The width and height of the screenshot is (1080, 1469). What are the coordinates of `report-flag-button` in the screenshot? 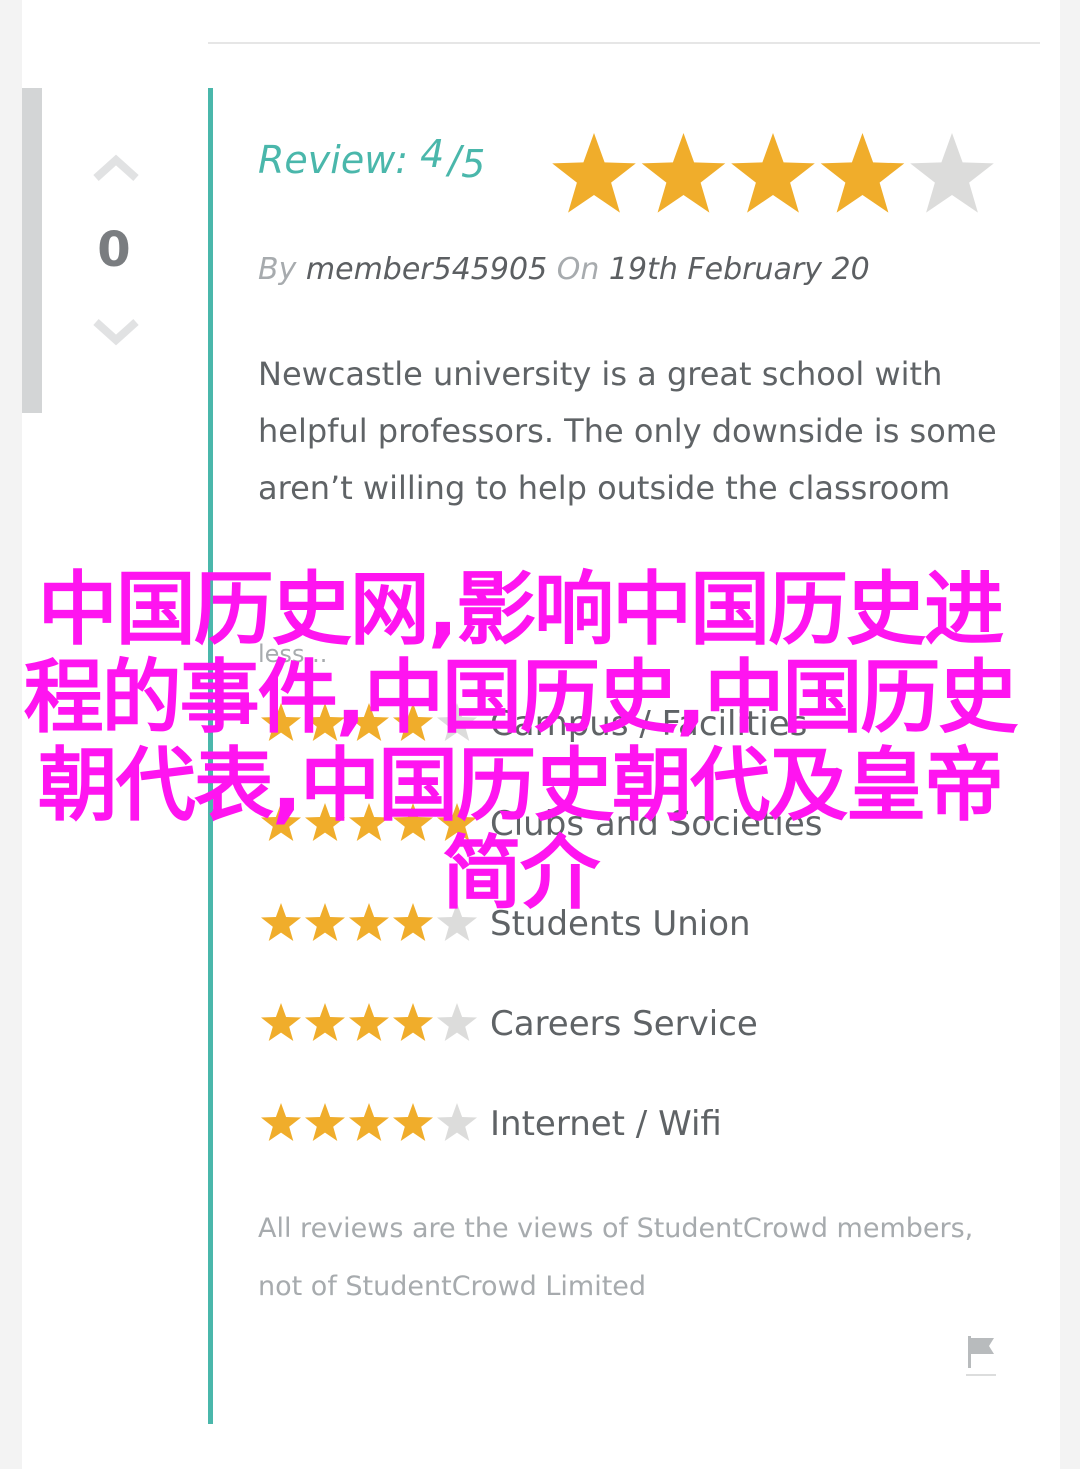 It's located at (980, 1355).